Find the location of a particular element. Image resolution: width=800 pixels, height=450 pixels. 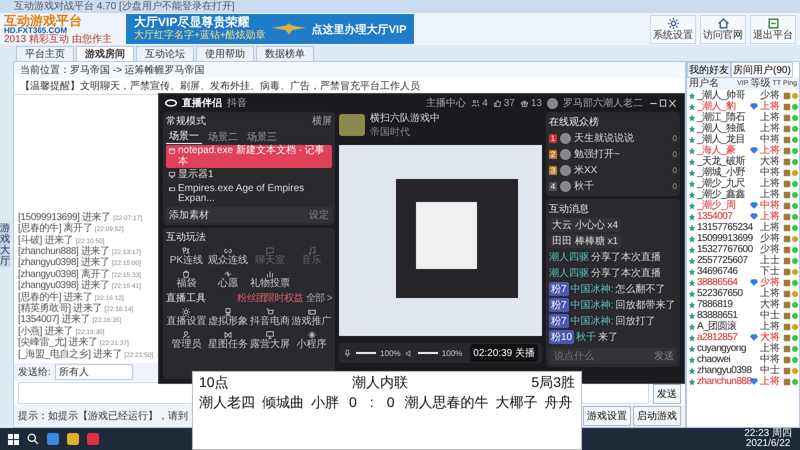

feature-button: 礼物投票 is located at coordinates (270, 279).